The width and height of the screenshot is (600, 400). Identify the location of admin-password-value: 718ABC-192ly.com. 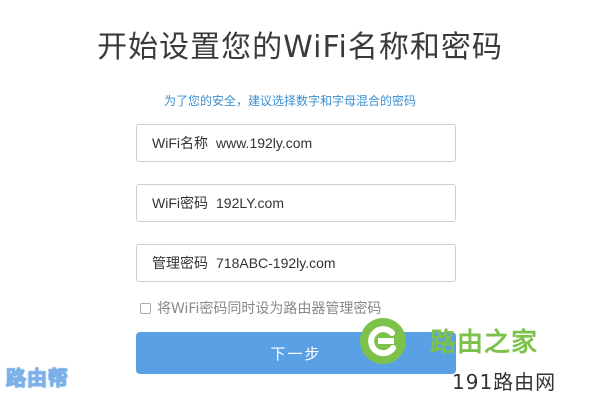
(276, 263).